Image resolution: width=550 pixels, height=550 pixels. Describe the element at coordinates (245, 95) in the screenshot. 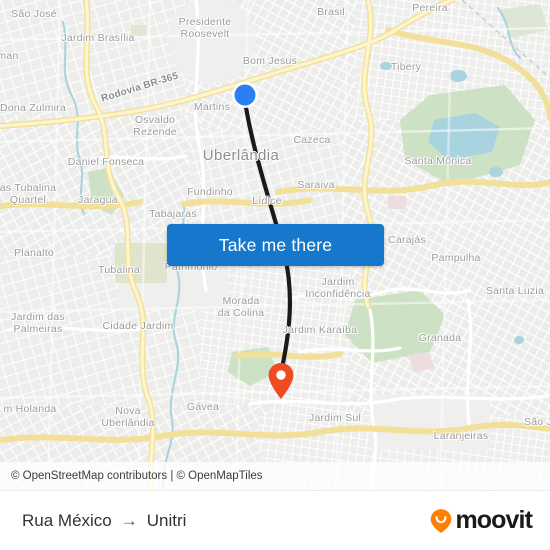

I see `origin-dot-icon` at that location.